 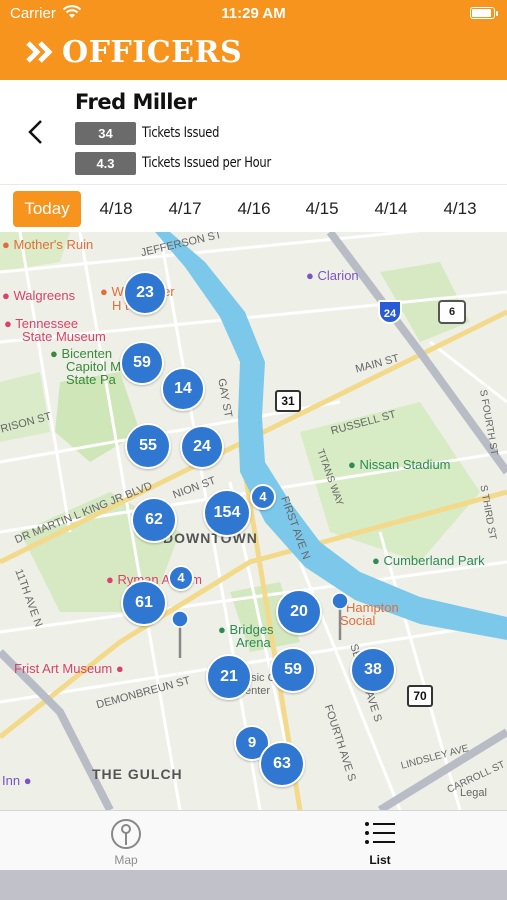 I want to click on tab-map: Map, so click(x=126, y=841).